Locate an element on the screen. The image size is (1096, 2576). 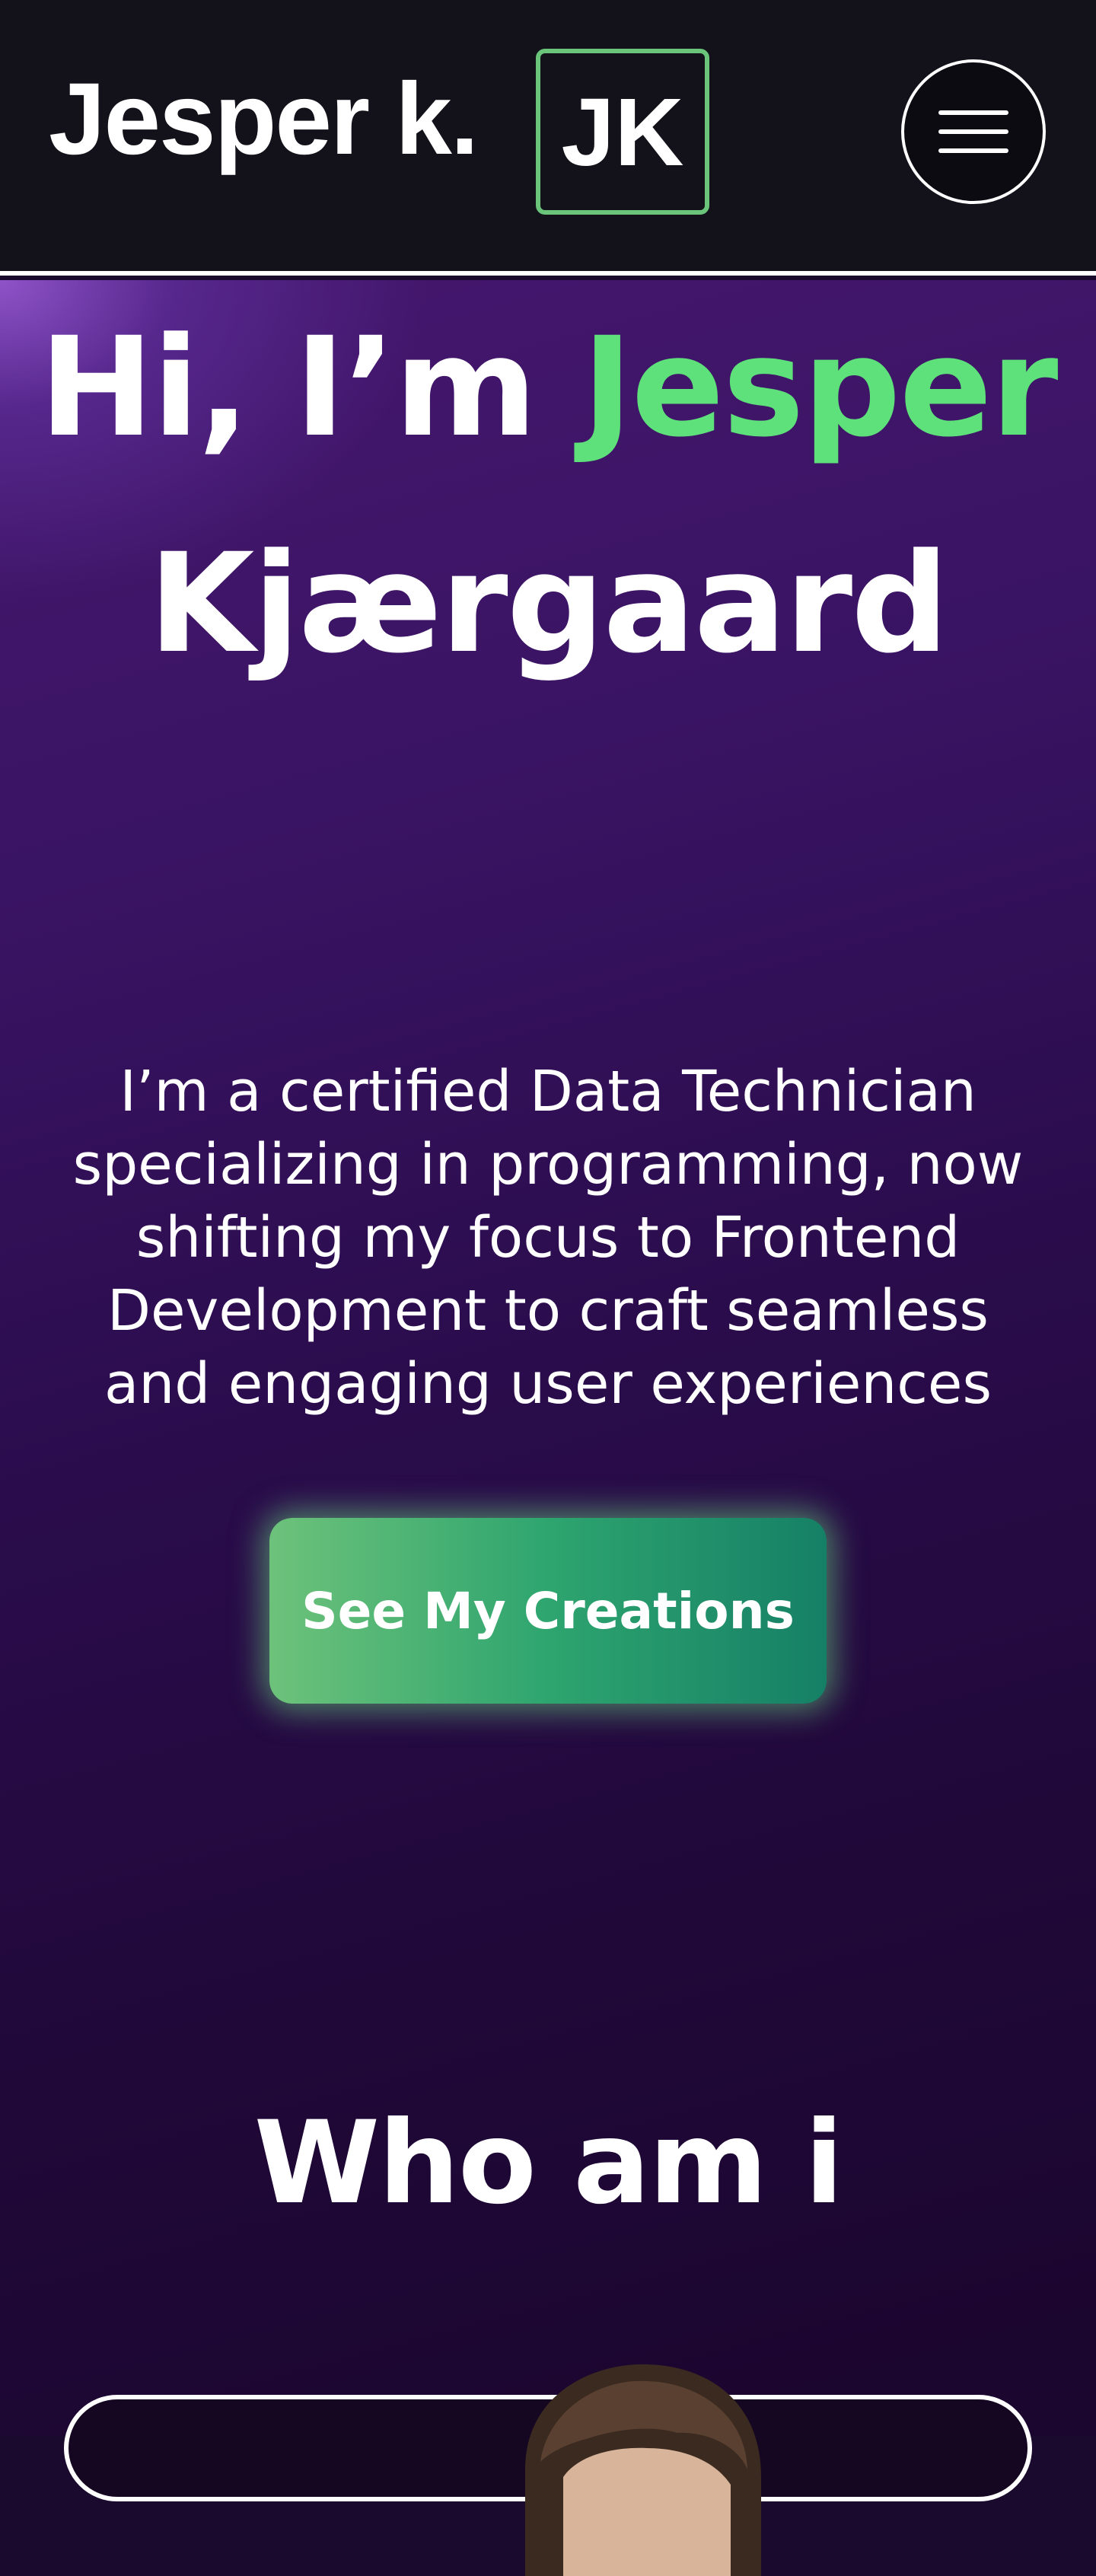
profile-photo is located at coordinates (643, 2470).